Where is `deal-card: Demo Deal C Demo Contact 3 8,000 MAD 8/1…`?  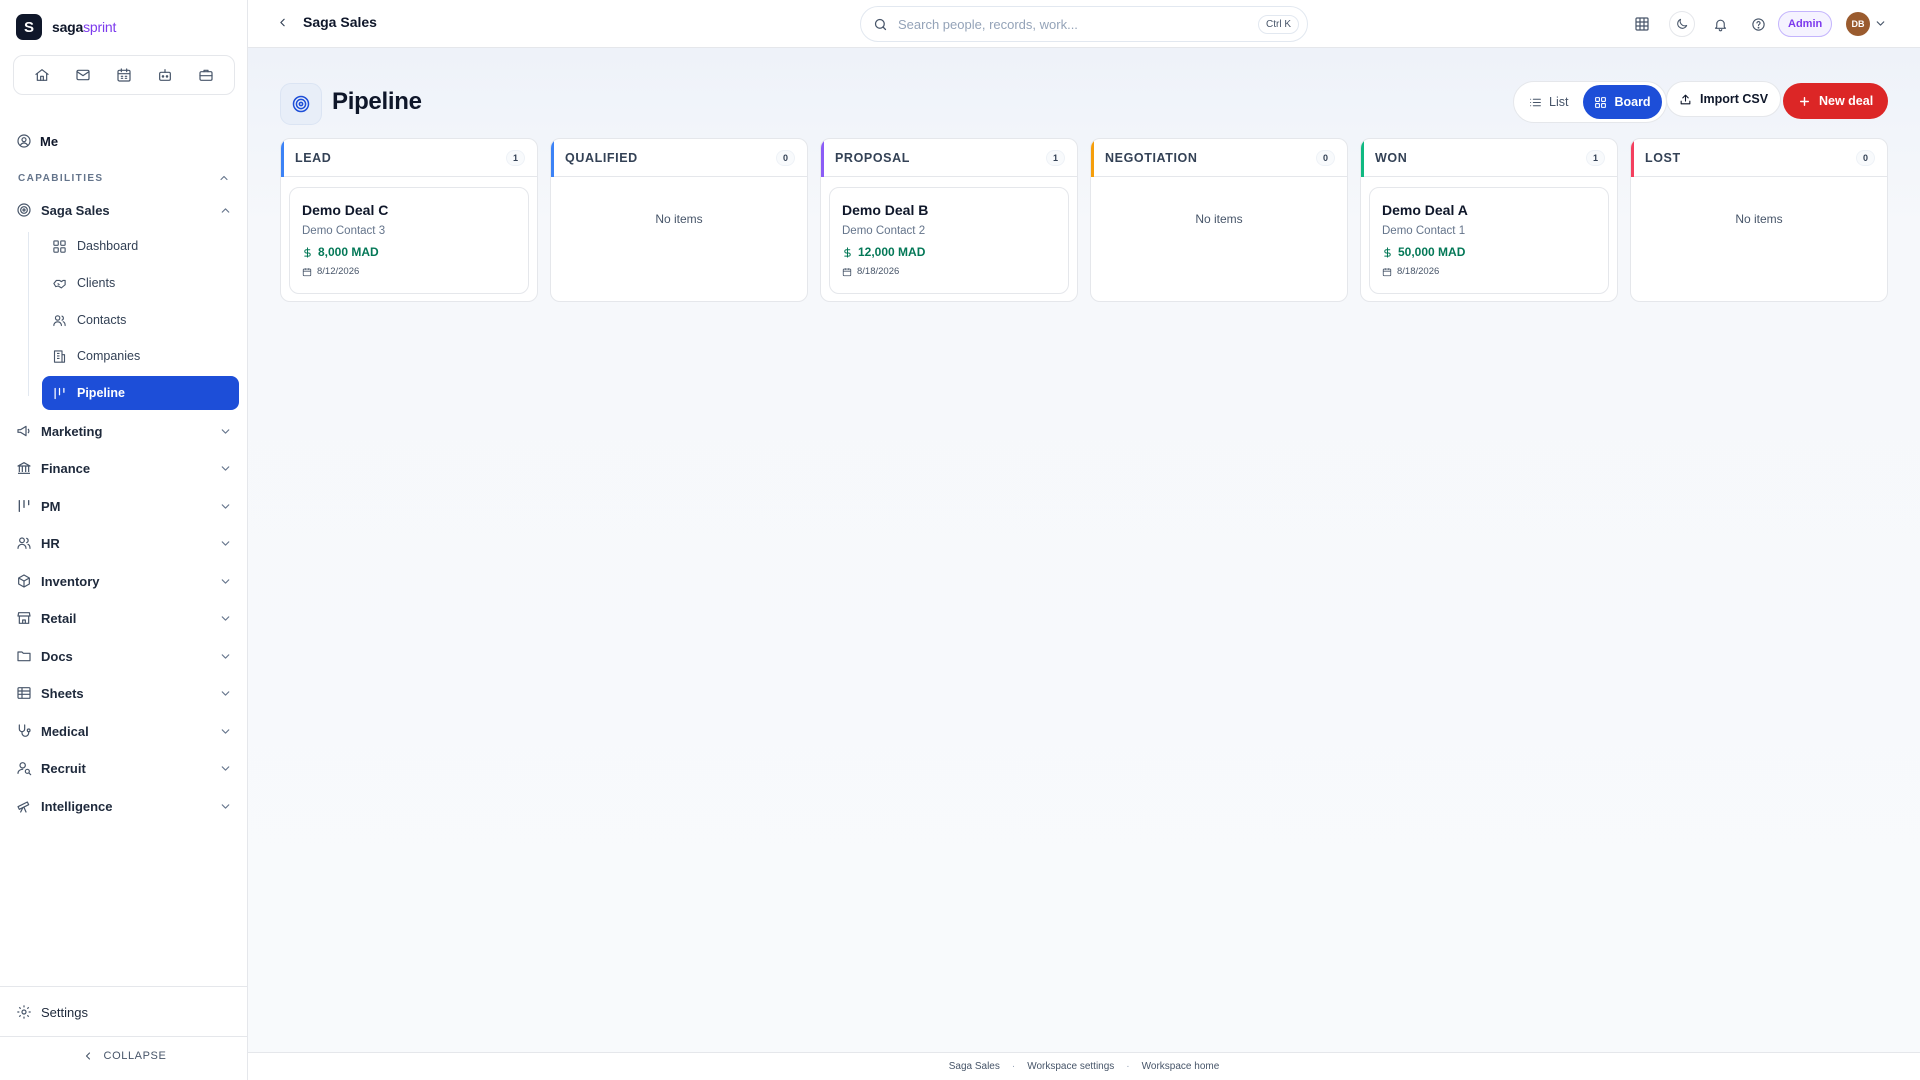 deal-card: Demo Deal C Demo Contact 3 8,000 MAD 8/1… is located at coordinates (409, 240).